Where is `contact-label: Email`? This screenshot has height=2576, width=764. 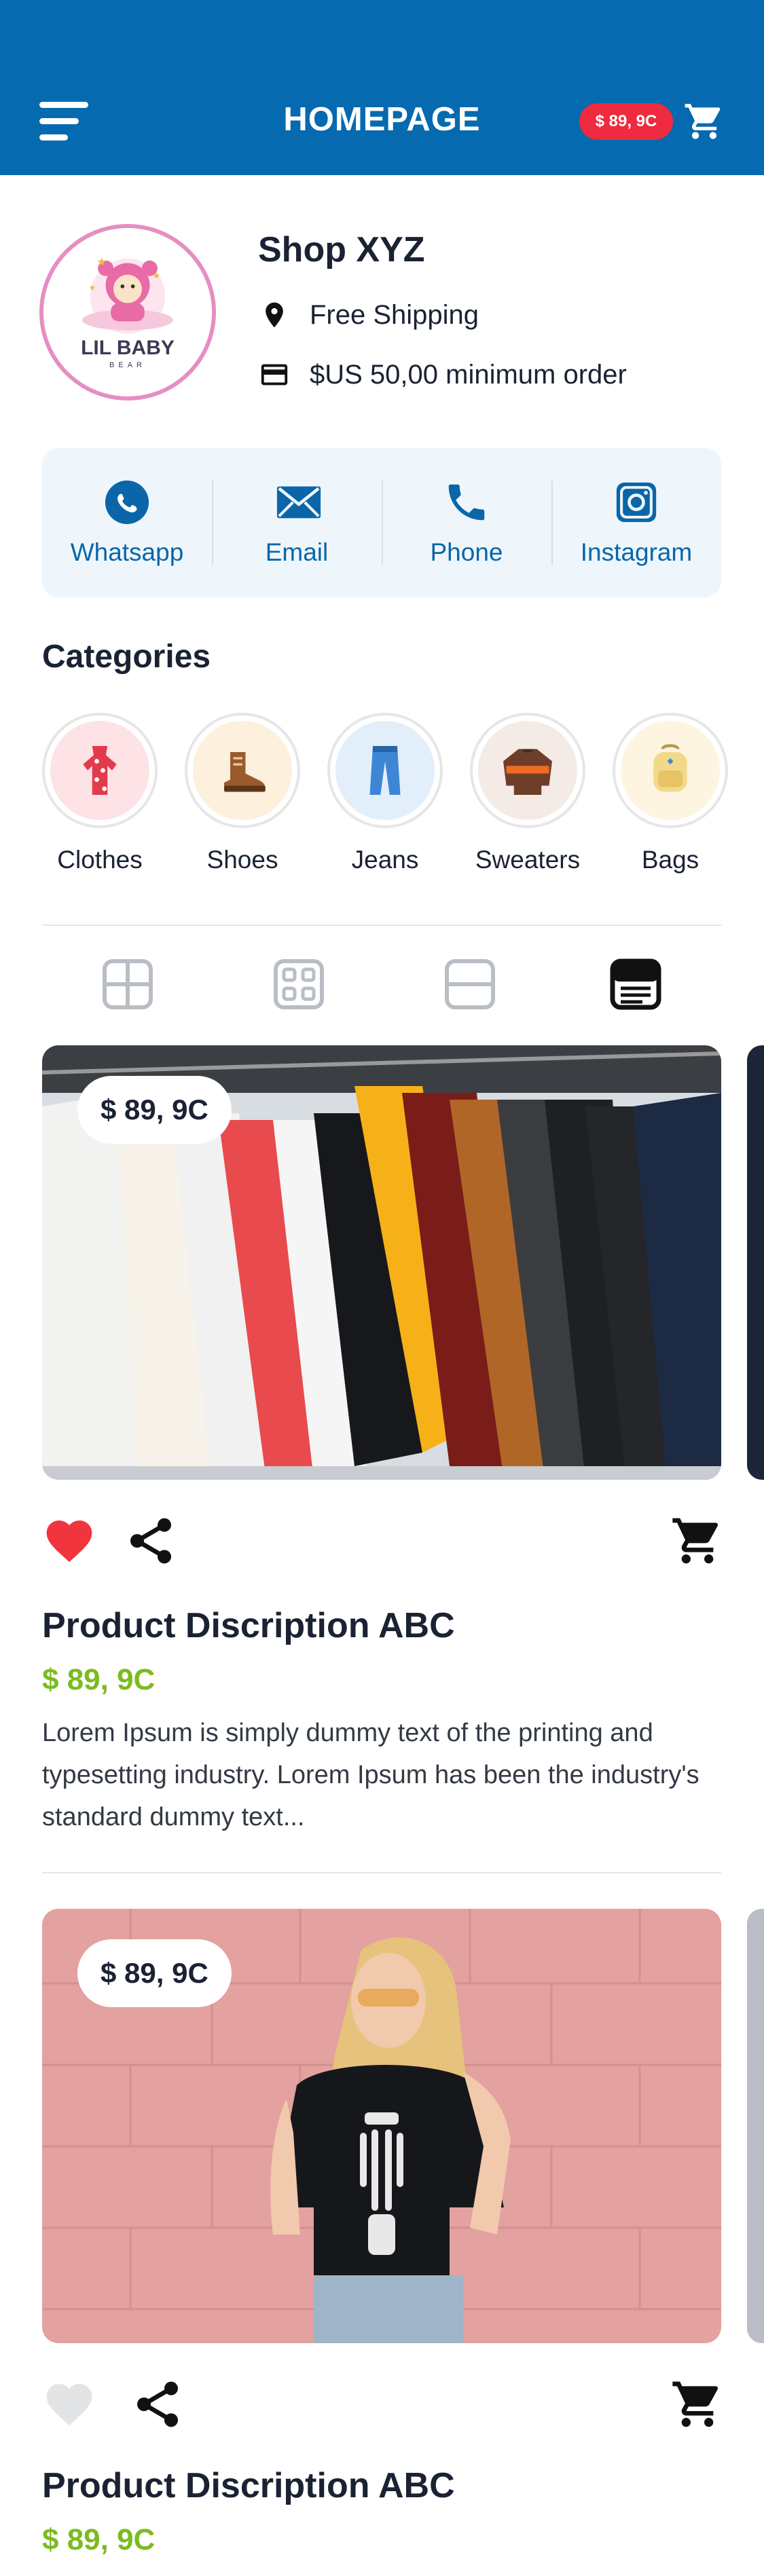 contact-label: Email is located at coordinates (297, 552).